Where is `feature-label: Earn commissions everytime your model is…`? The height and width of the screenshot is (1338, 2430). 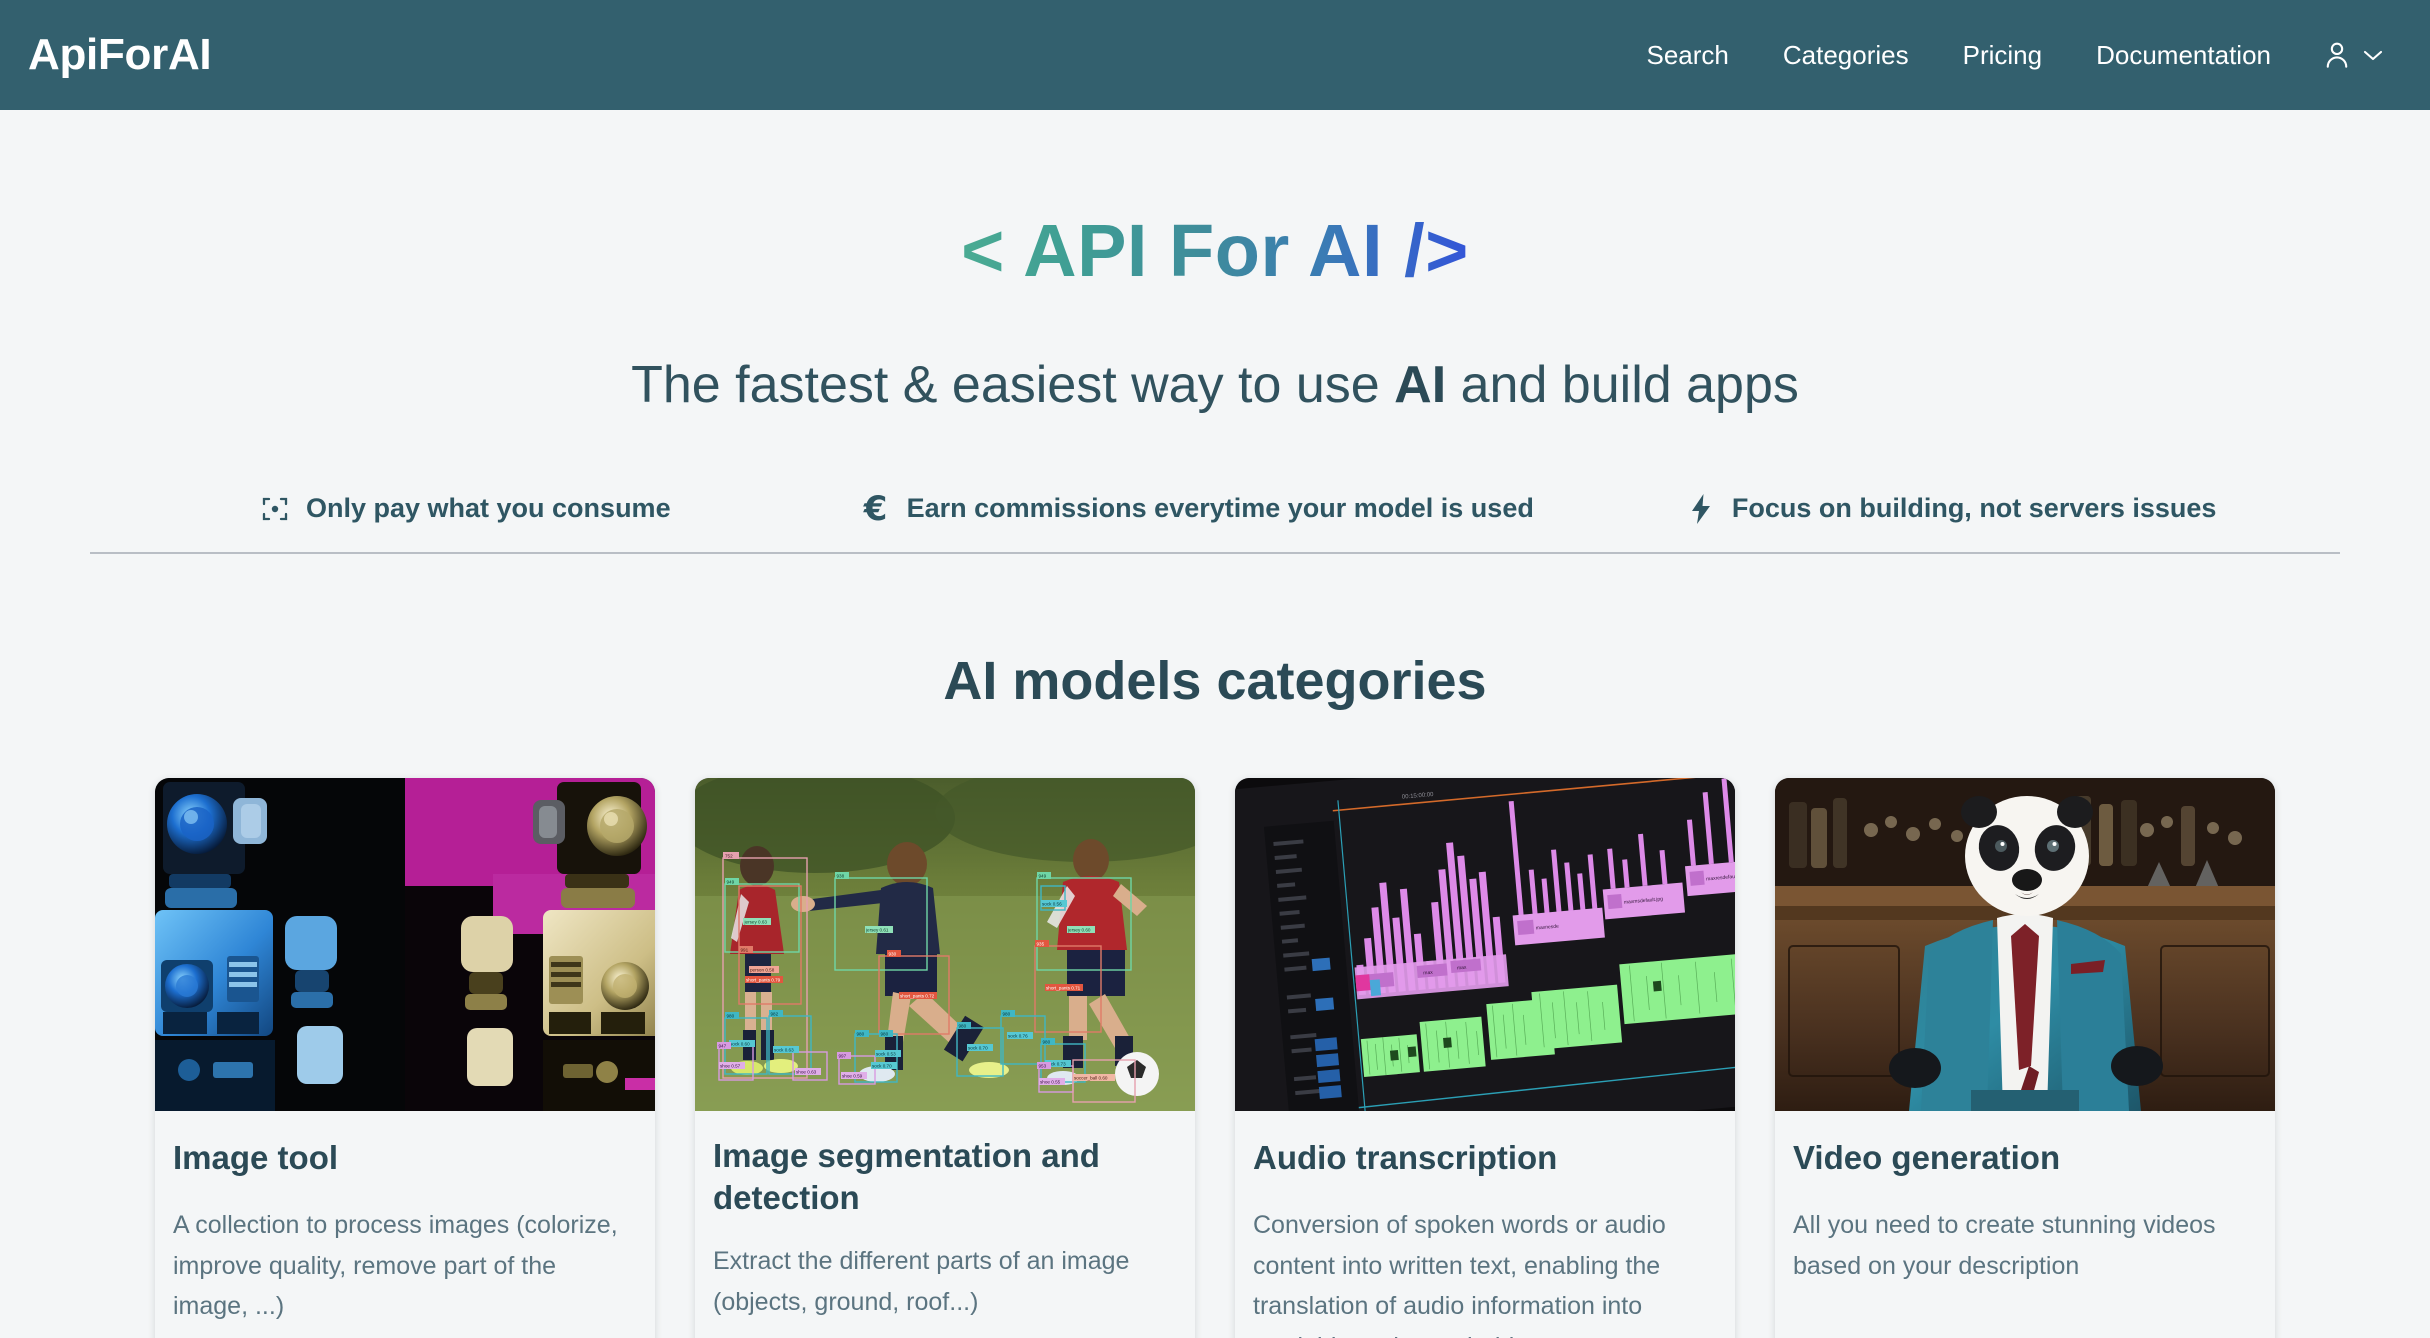 feature-label: Earn commissions everytime your model is… is located at coordinates (1220, 508).